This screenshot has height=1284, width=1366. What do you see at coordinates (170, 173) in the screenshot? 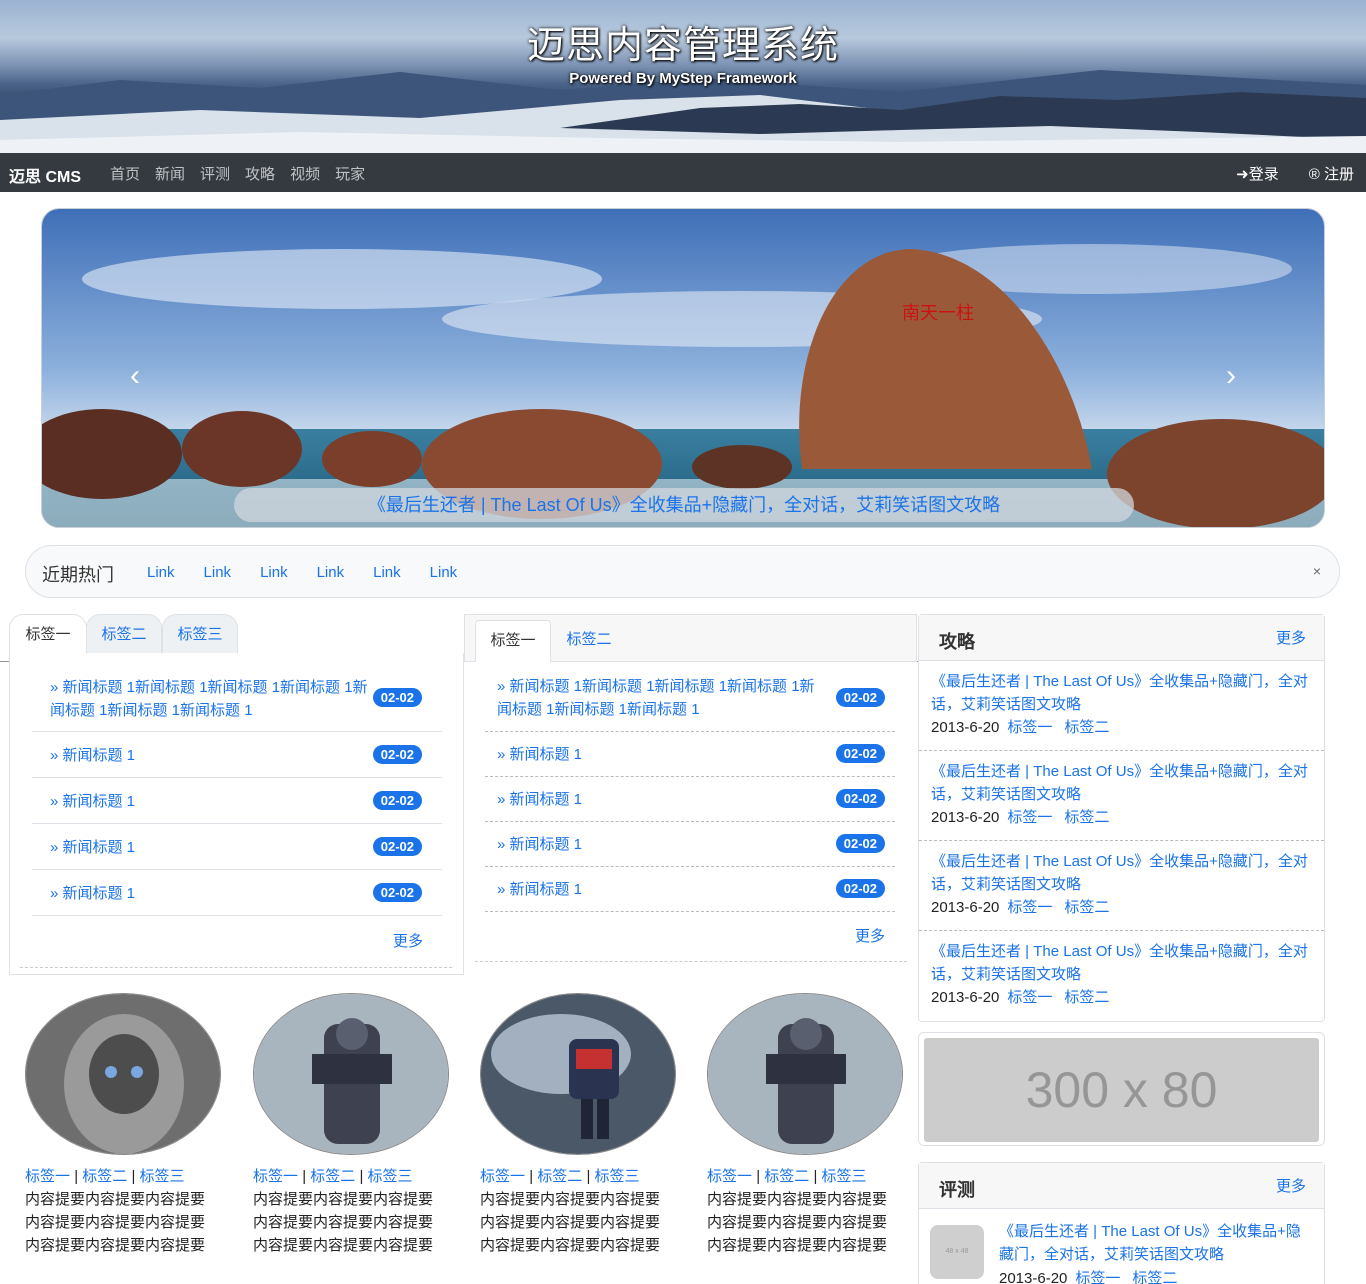
I see `nav-item-news: 新闻` at bounding box center [170, 173].